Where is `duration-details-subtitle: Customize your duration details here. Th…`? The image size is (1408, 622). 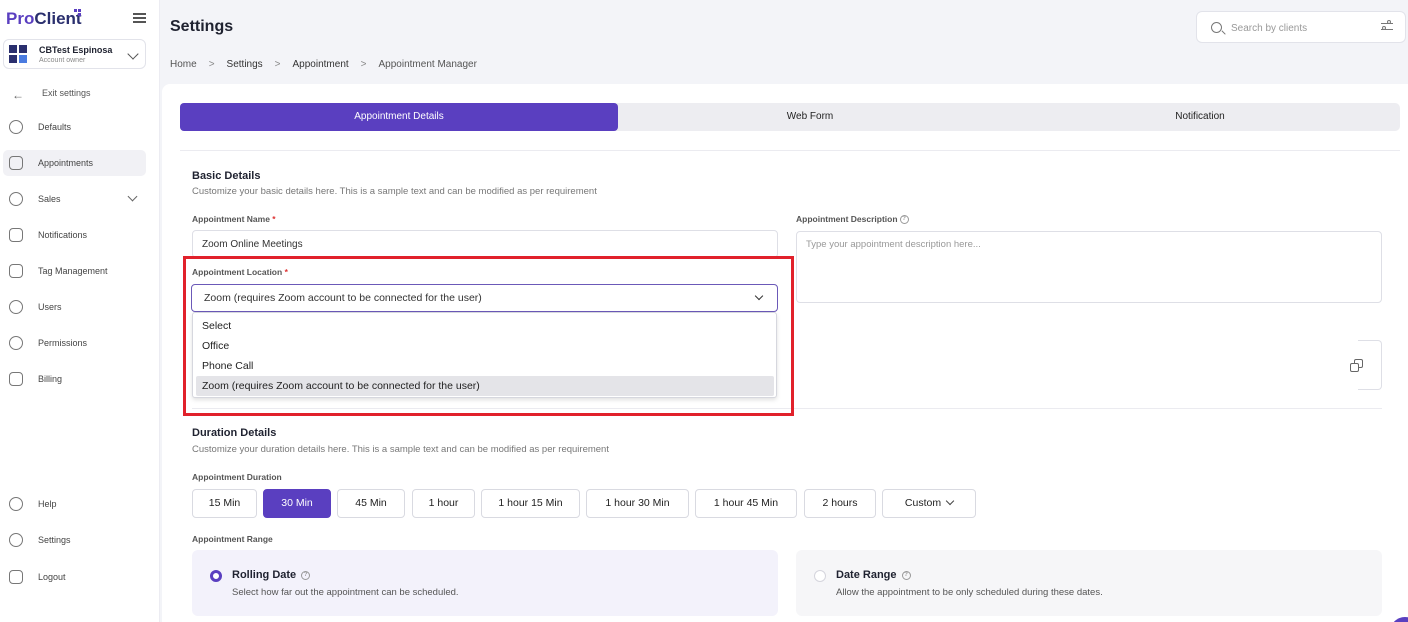 duration-details-subtitle: Customize your duration details here. Th… is located at coordinates (400, 449).